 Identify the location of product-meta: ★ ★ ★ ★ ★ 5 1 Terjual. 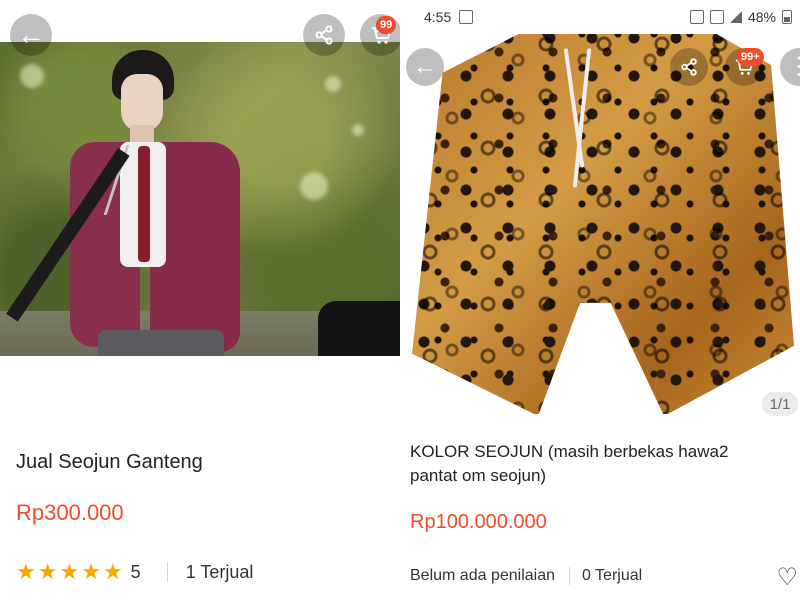
(134, 572).